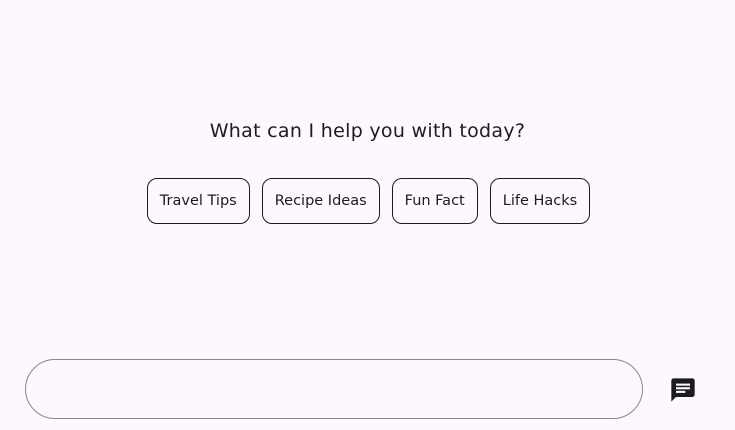  What do you see at coordinates (434, 201) in the screenshot?
I see `suggestion-chip-fun-fact: Fun Fact` at bounding box center [434, 201].